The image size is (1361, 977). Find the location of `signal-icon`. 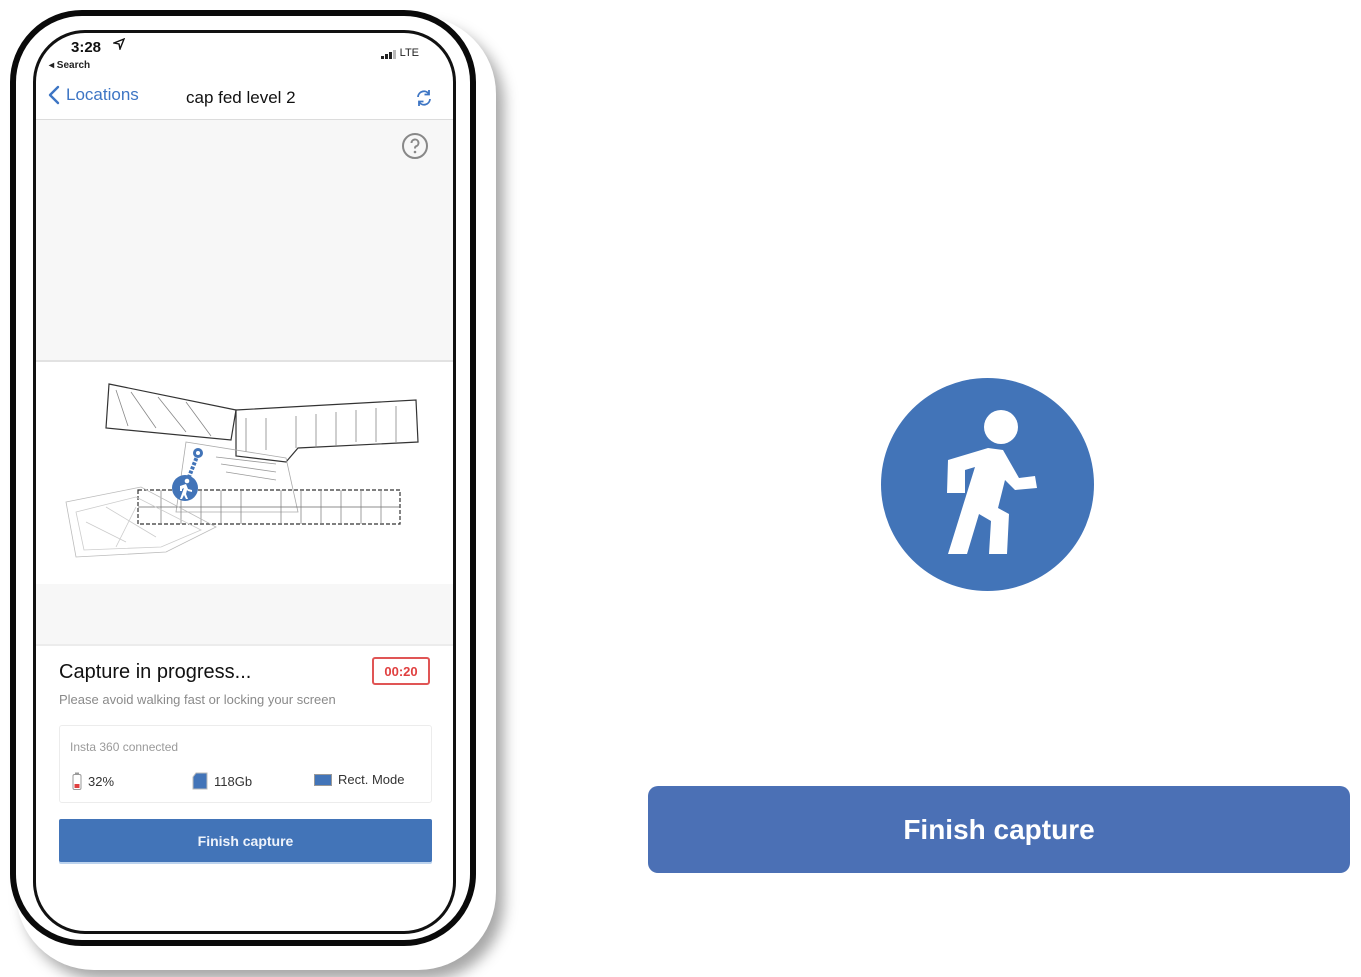

signal-icon is located at coordinates (388, 54).